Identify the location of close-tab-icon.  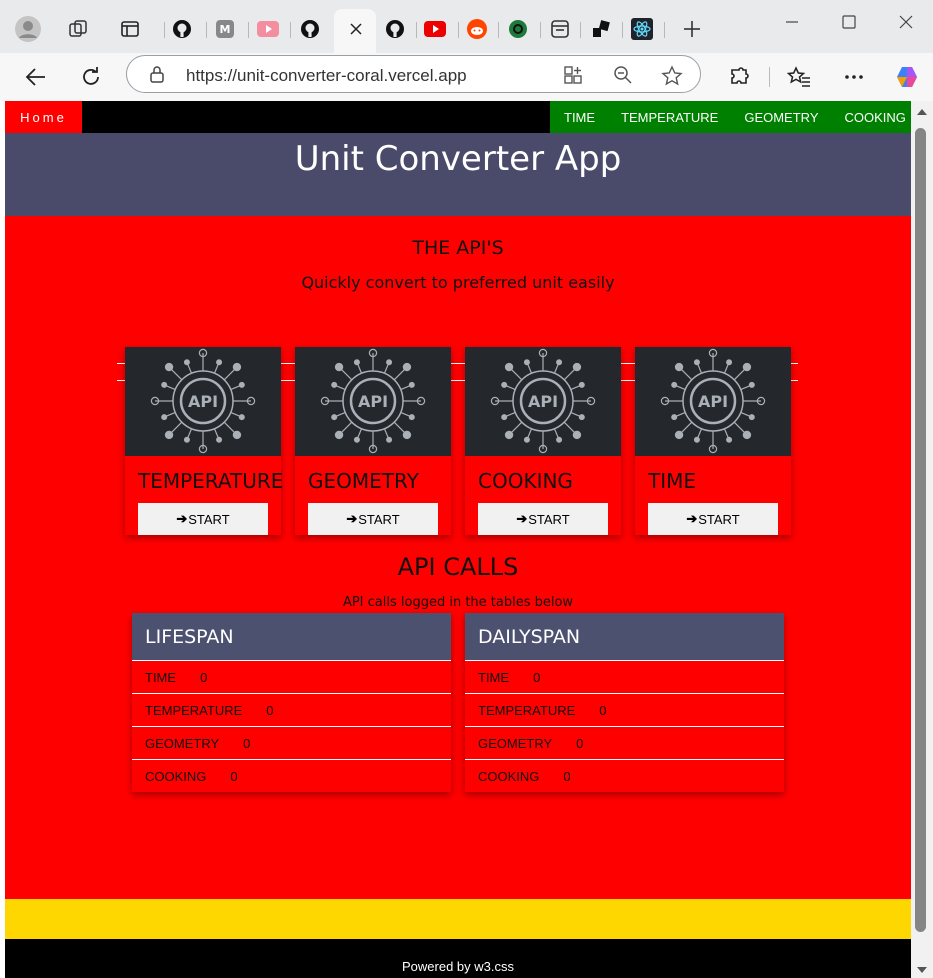
(356, 29).